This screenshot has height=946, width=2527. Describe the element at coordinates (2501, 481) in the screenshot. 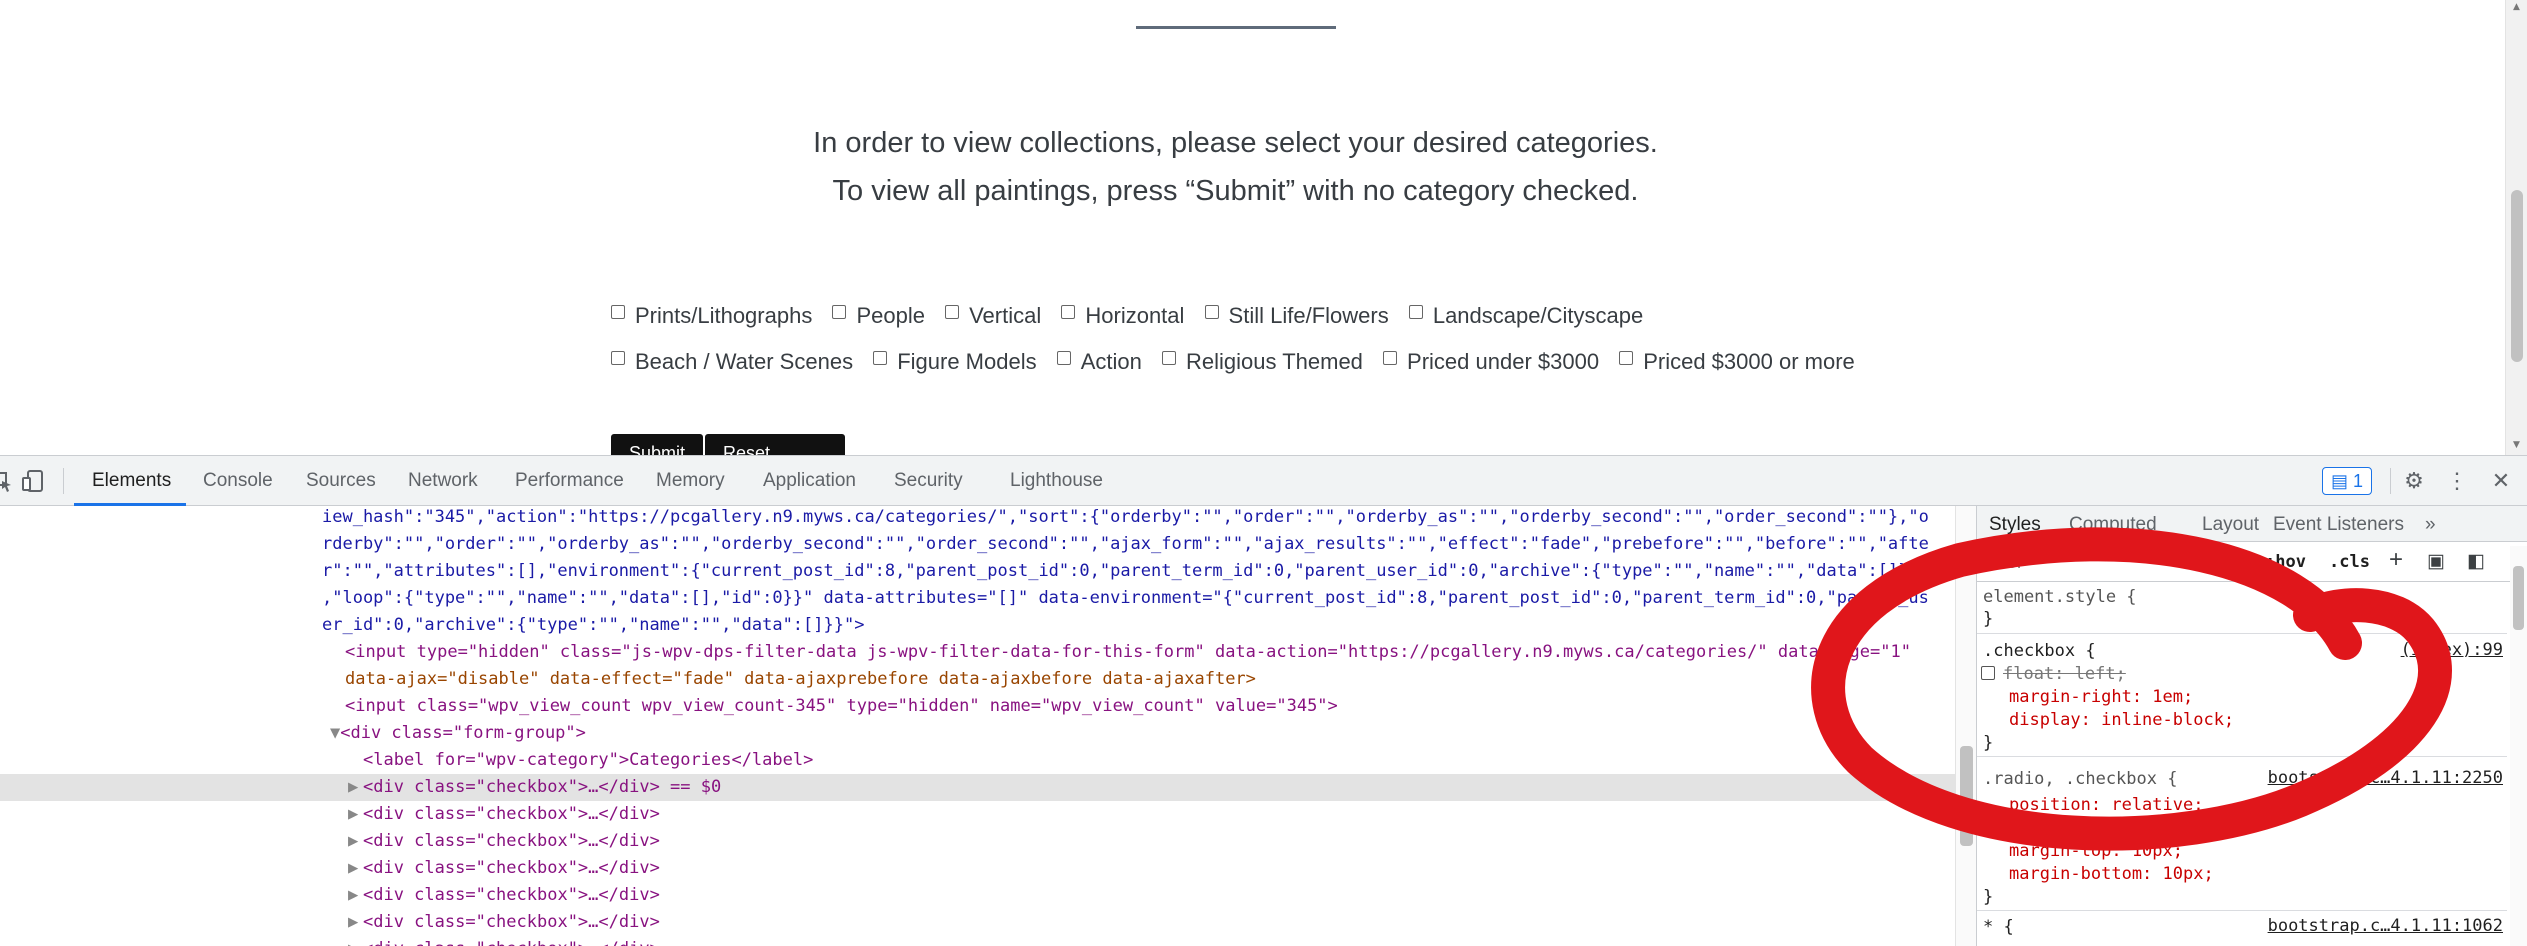

I see `close-icon: ✕` at that location.